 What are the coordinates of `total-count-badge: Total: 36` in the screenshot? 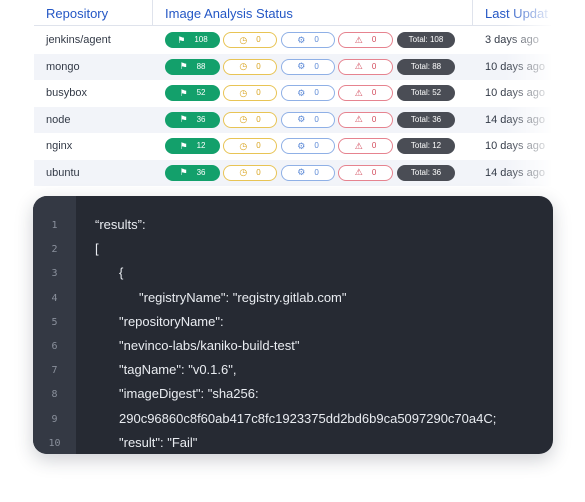 It's located at (426, 119).